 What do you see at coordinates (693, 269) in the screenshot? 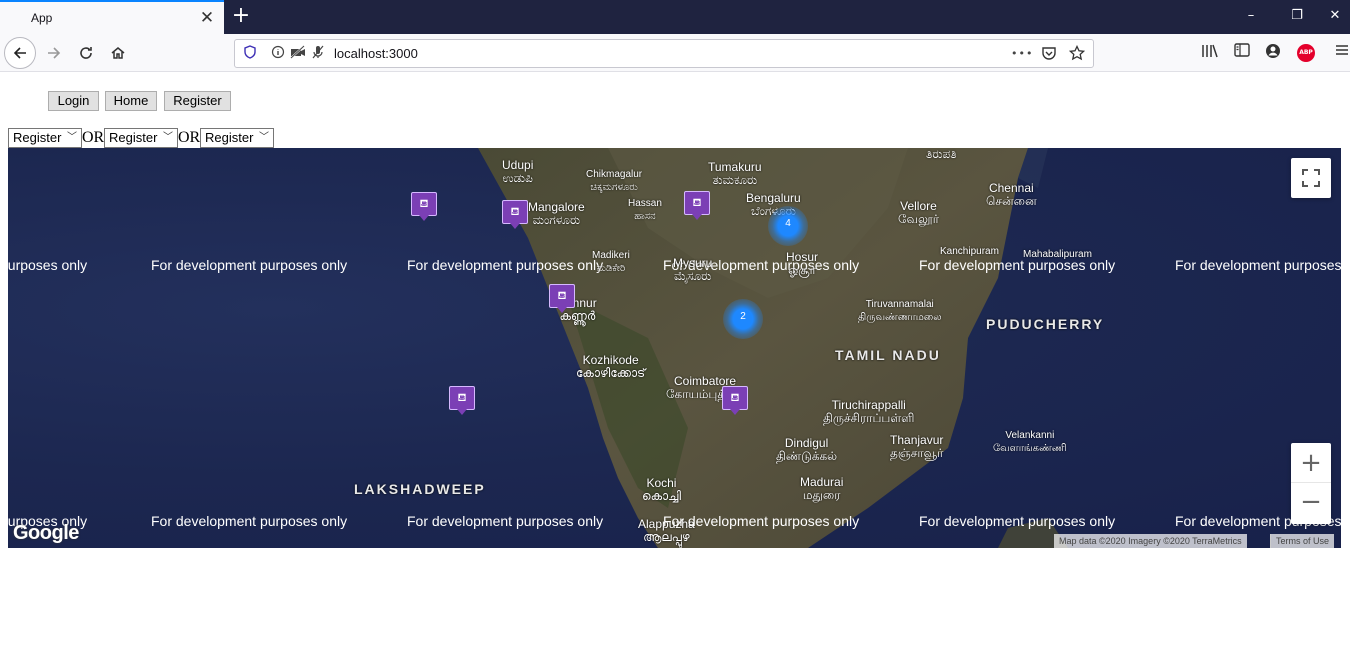
I see `place-label-mysuru: Mysuru ಮೈಸೂರು` at bounding box center [693, 269].